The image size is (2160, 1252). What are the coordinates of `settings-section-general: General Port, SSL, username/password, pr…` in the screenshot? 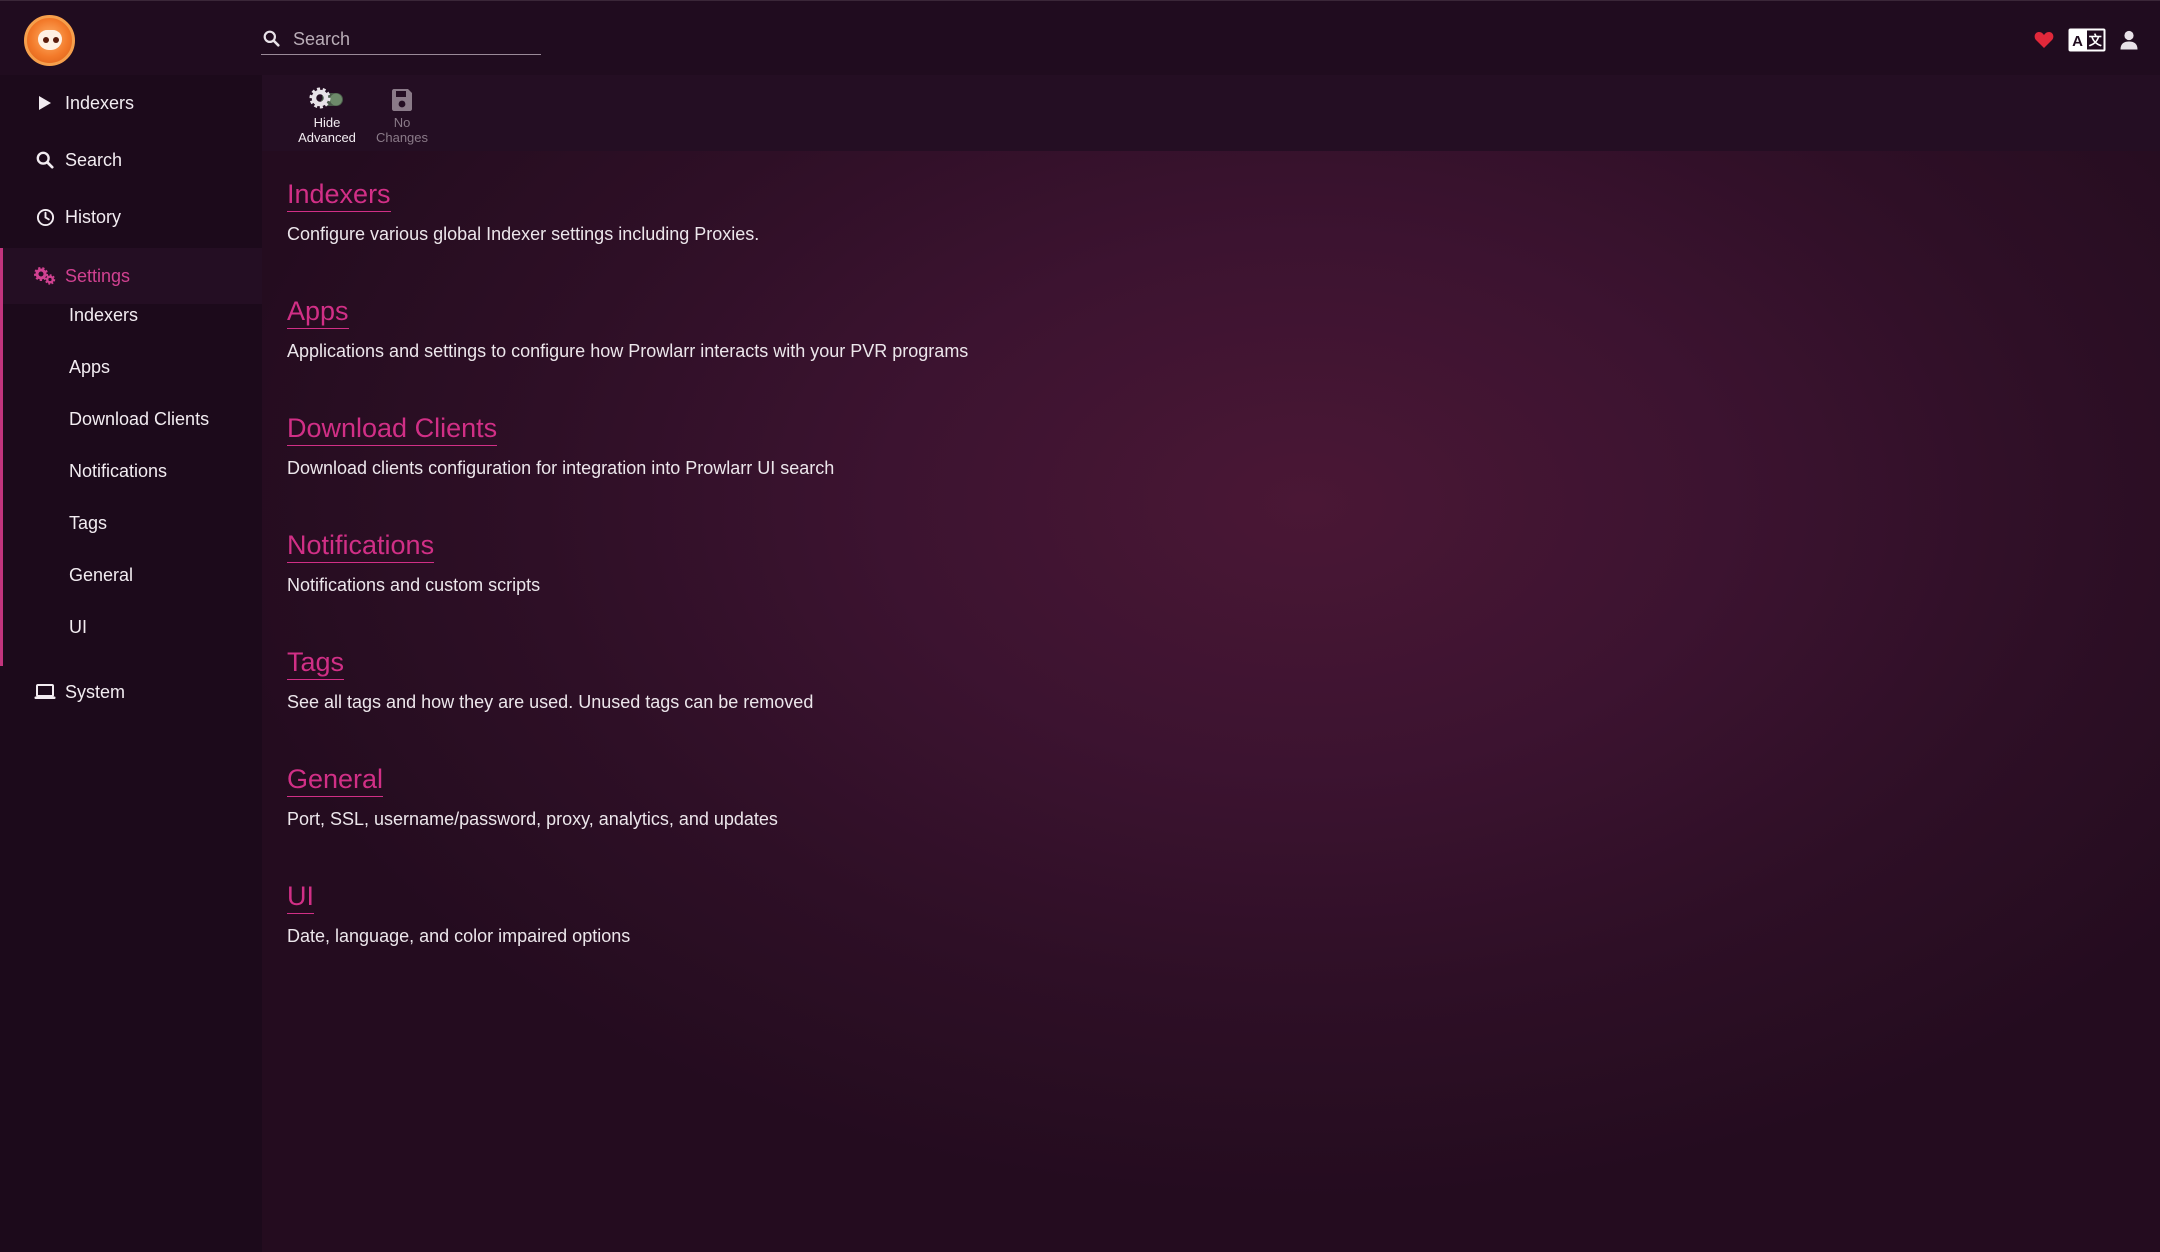 It's located at (532, 797).